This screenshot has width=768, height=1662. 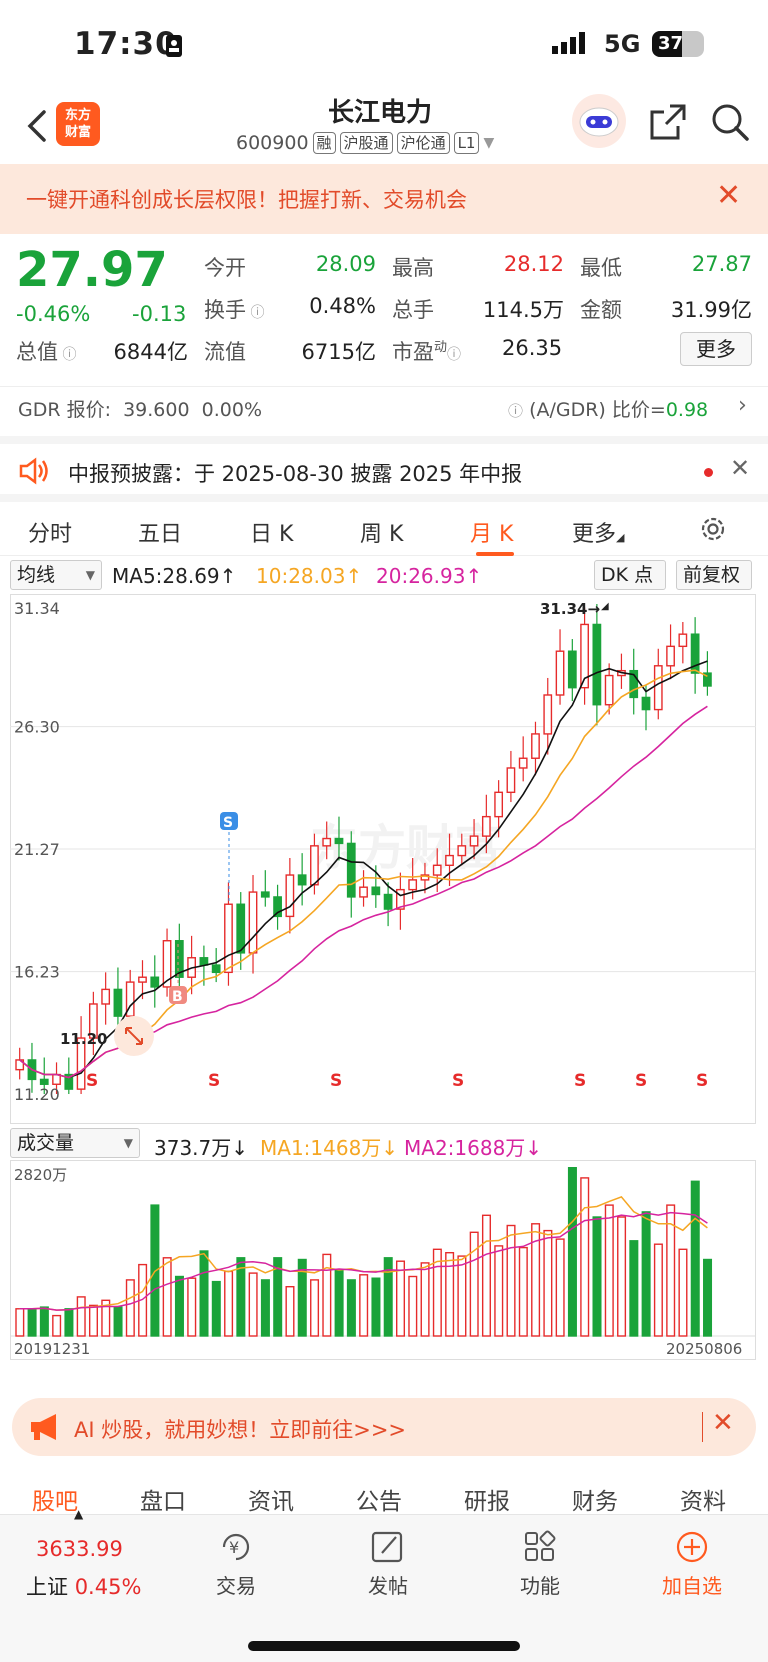 I want to click on tab-intraday: 分时, so click(x=50, y=532).